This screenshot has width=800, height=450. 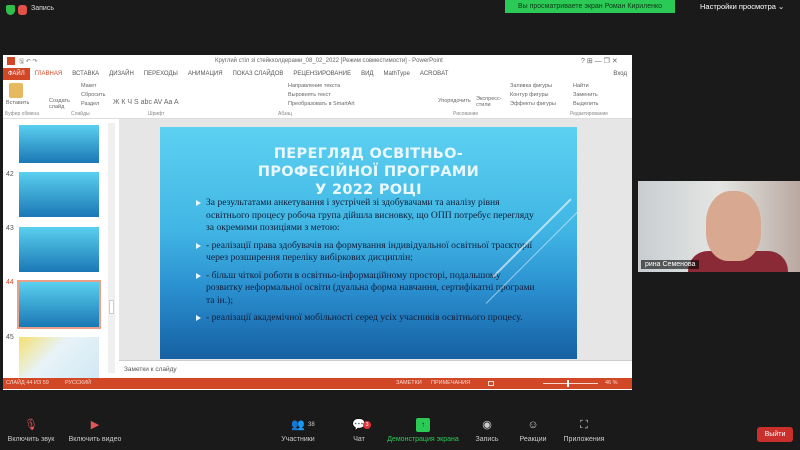 I want to click on participant-name: рина Семенова, so click(x=670, y=264).